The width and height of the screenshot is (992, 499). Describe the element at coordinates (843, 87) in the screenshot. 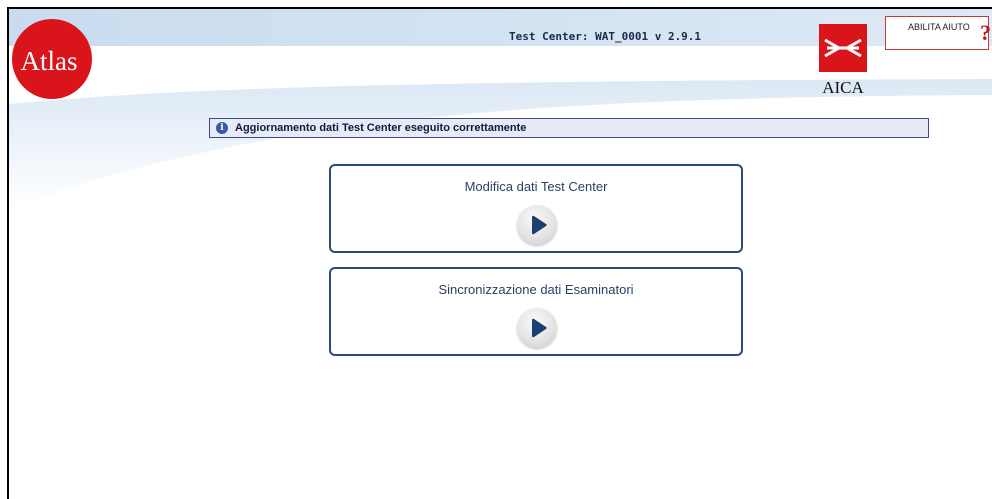

I see `aica-logo-text: AICA` at that location.